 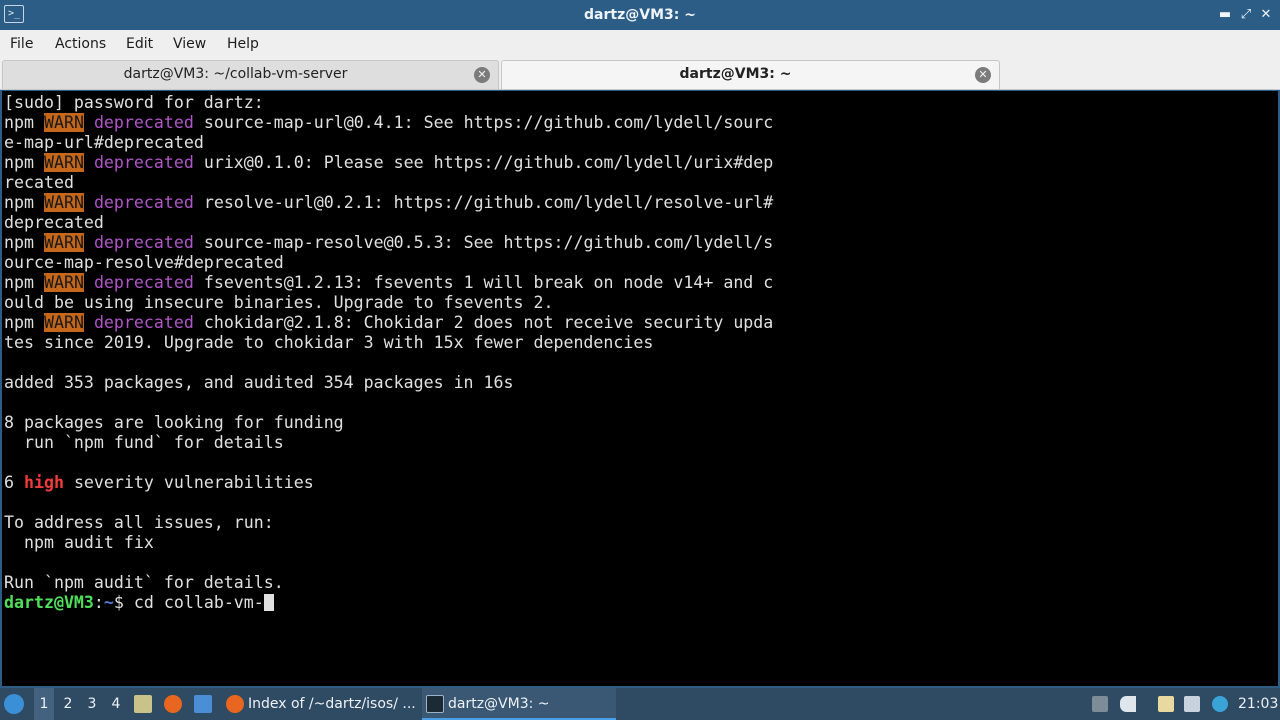 What do you see at coordinates (1100, 704) in the screenshot?
I see `tray-expand-icon` at bounding box center [1100, 704].